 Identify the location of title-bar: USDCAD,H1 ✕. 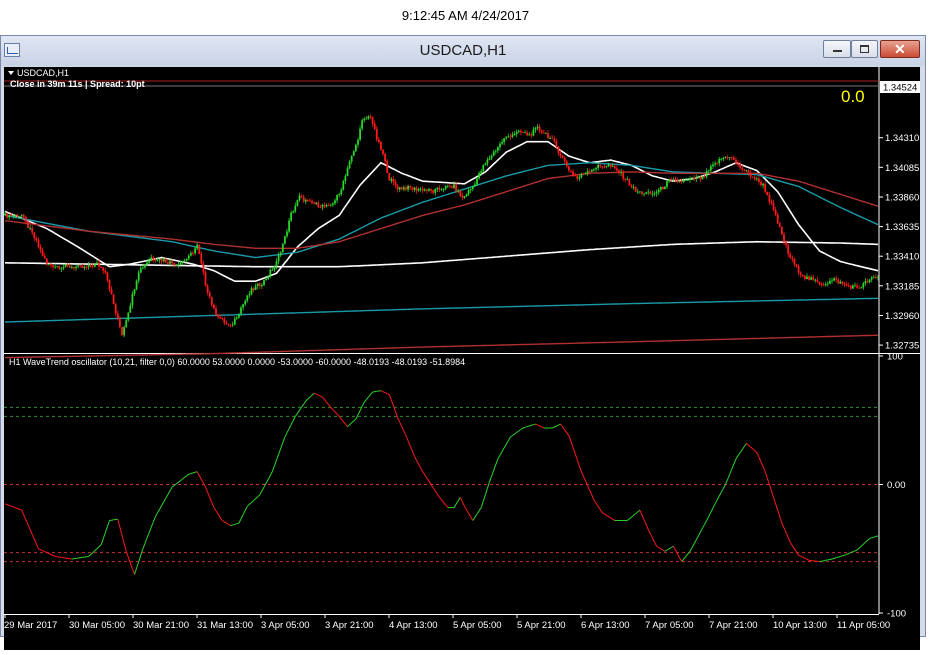
(463, 51).